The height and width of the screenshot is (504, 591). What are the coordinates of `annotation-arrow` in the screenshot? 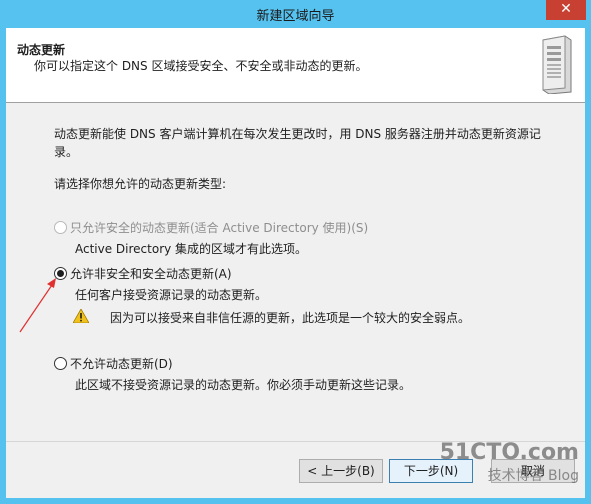 It's located at (37, 305).